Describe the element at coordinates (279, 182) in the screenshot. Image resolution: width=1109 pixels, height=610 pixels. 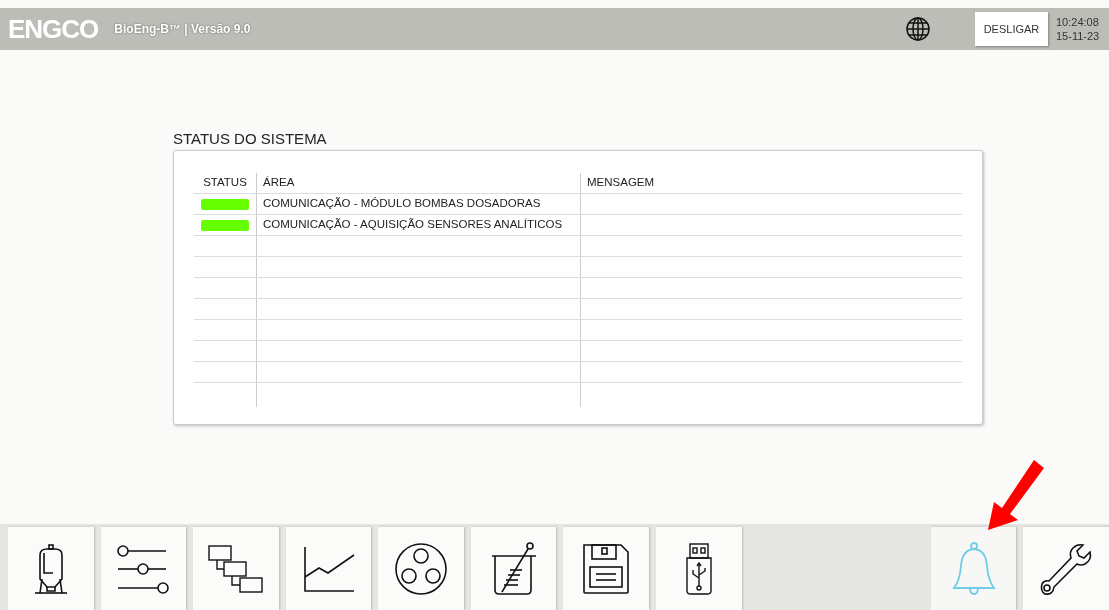
I see `column-header: ÁREA` at that location.